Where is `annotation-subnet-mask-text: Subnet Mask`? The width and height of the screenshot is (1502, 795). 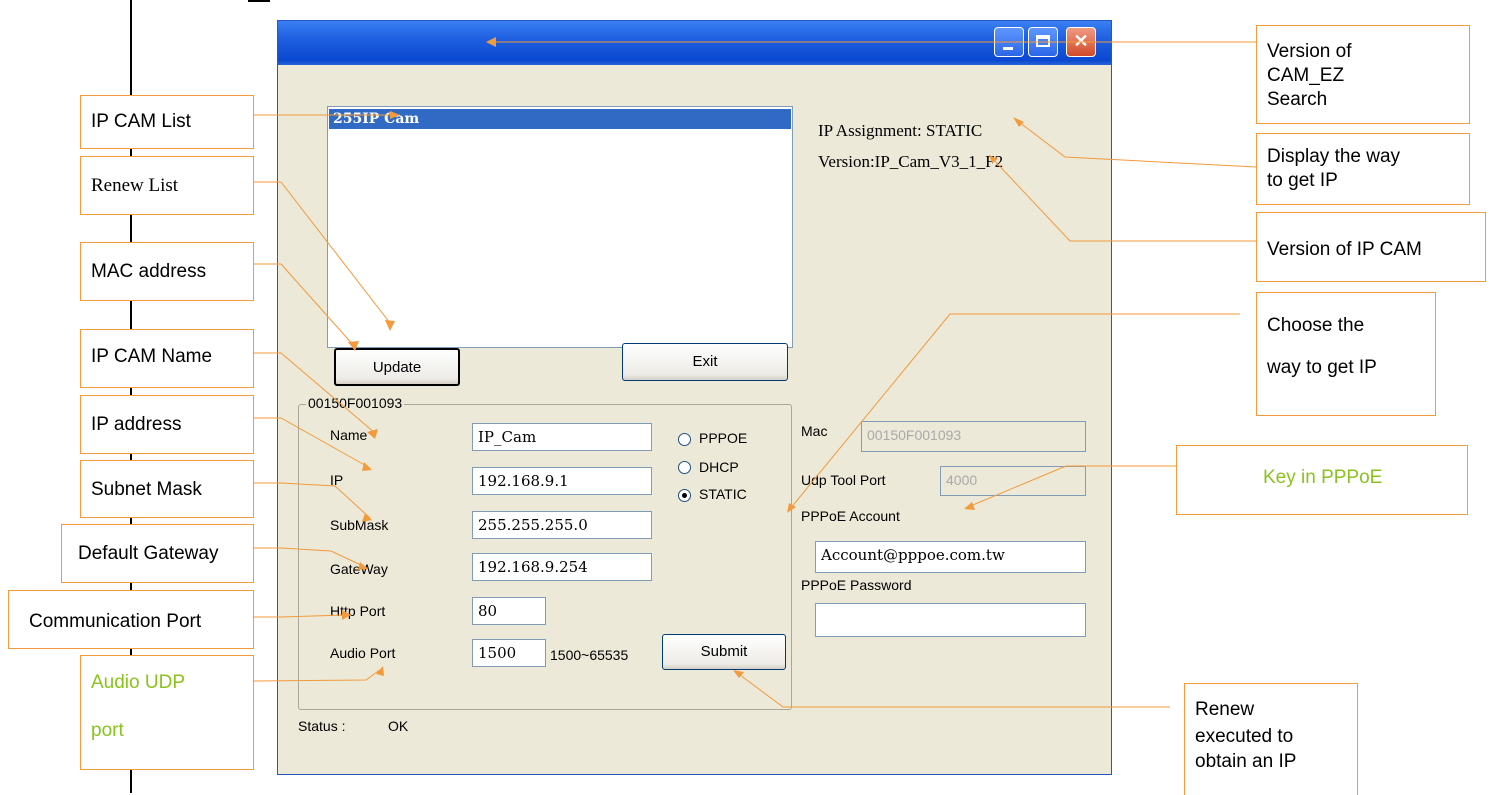
annotation-subnet-mask-text: Subnet Mask is located at coordinates (146, 489).